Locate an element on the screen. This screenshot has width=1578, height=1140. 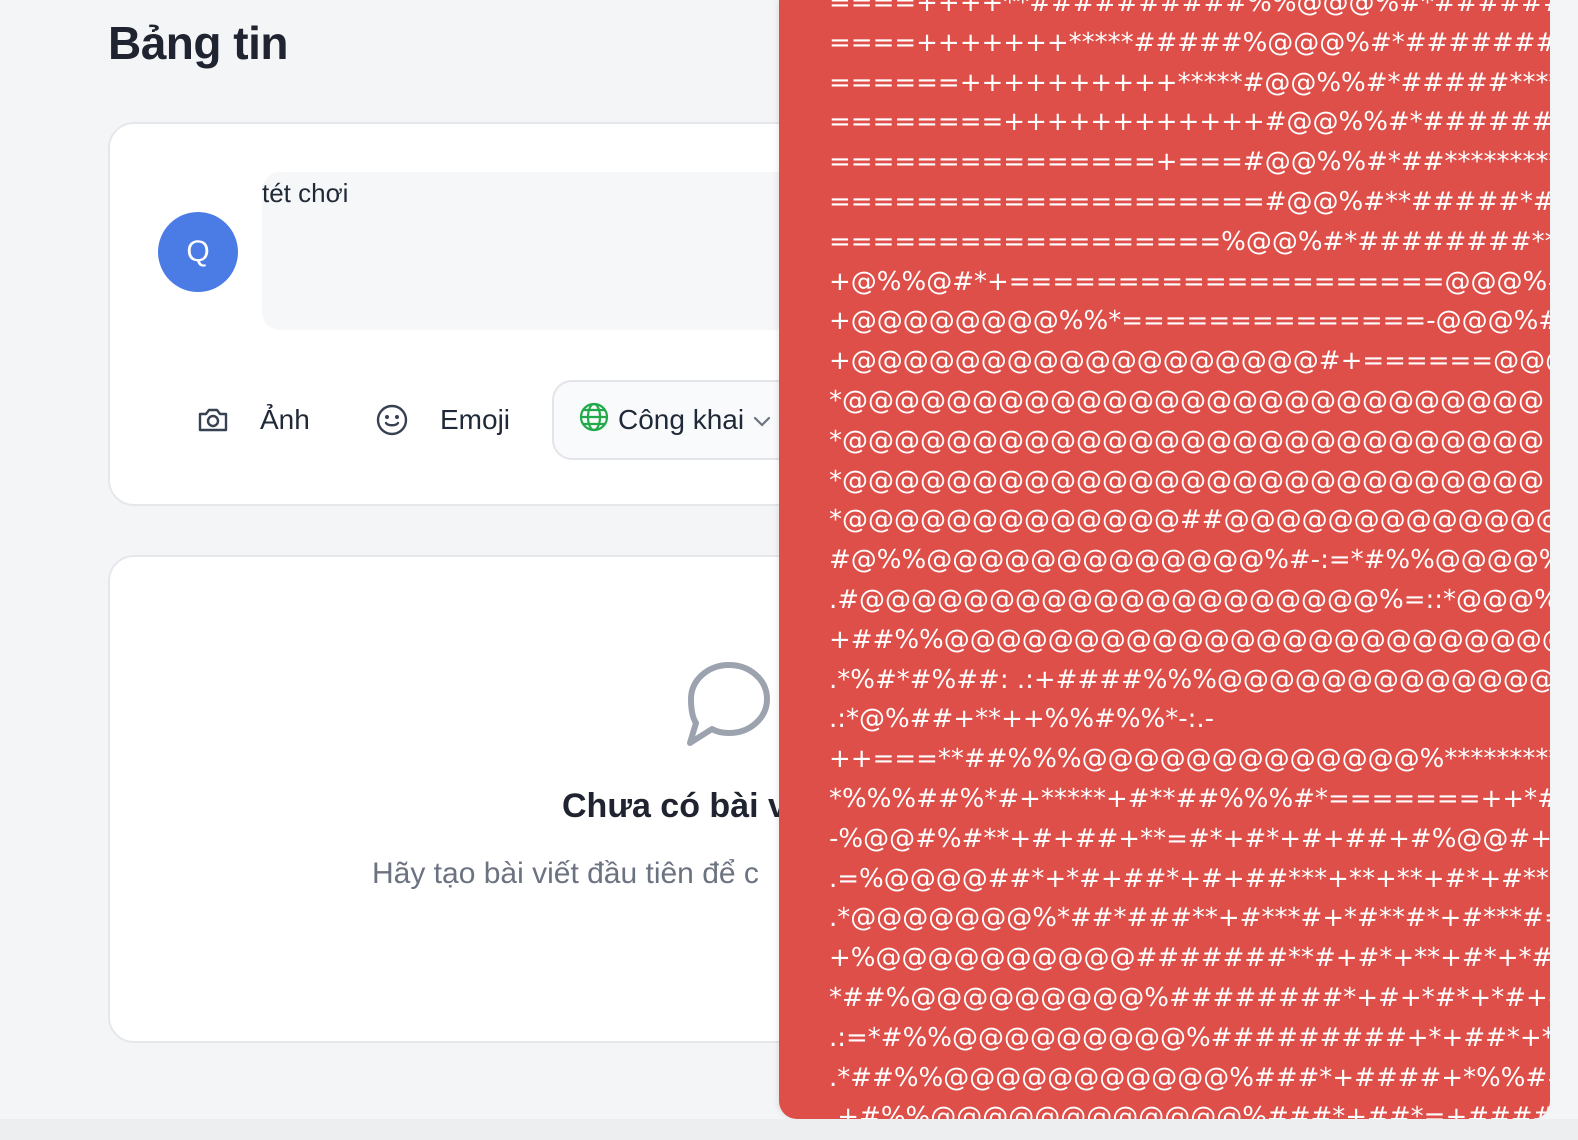
add-emoji-label: Emoji is located at coordinates (475, 419).